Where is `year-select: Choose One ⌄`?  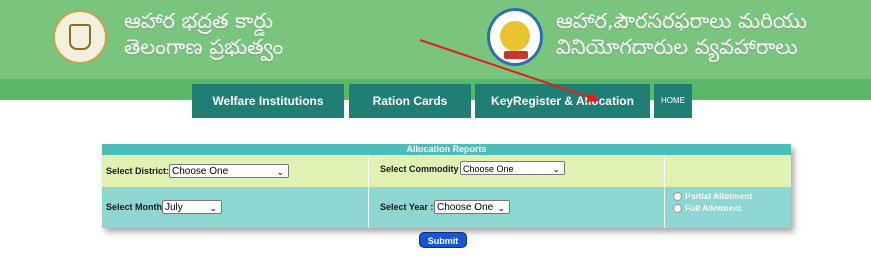 year-select: Choose One ⌄ is located at coordinates (472, 207).